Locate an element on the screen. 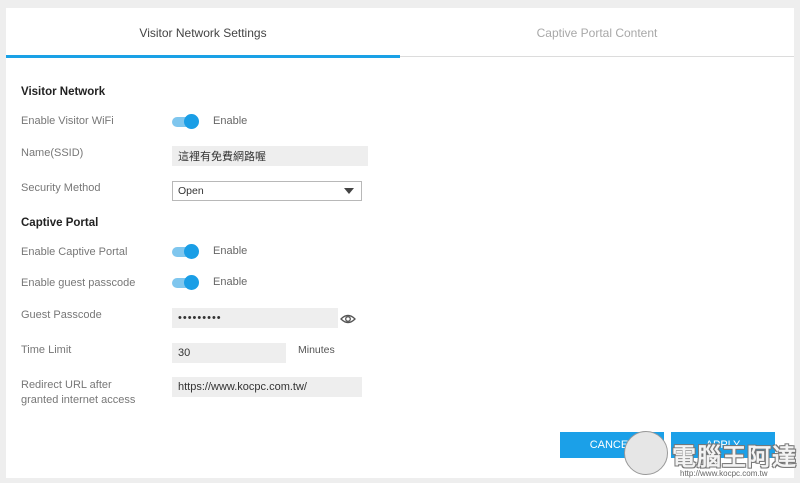 The image size is (800, 483). security-method-label: Security Method is located at coordinates (61, 188).